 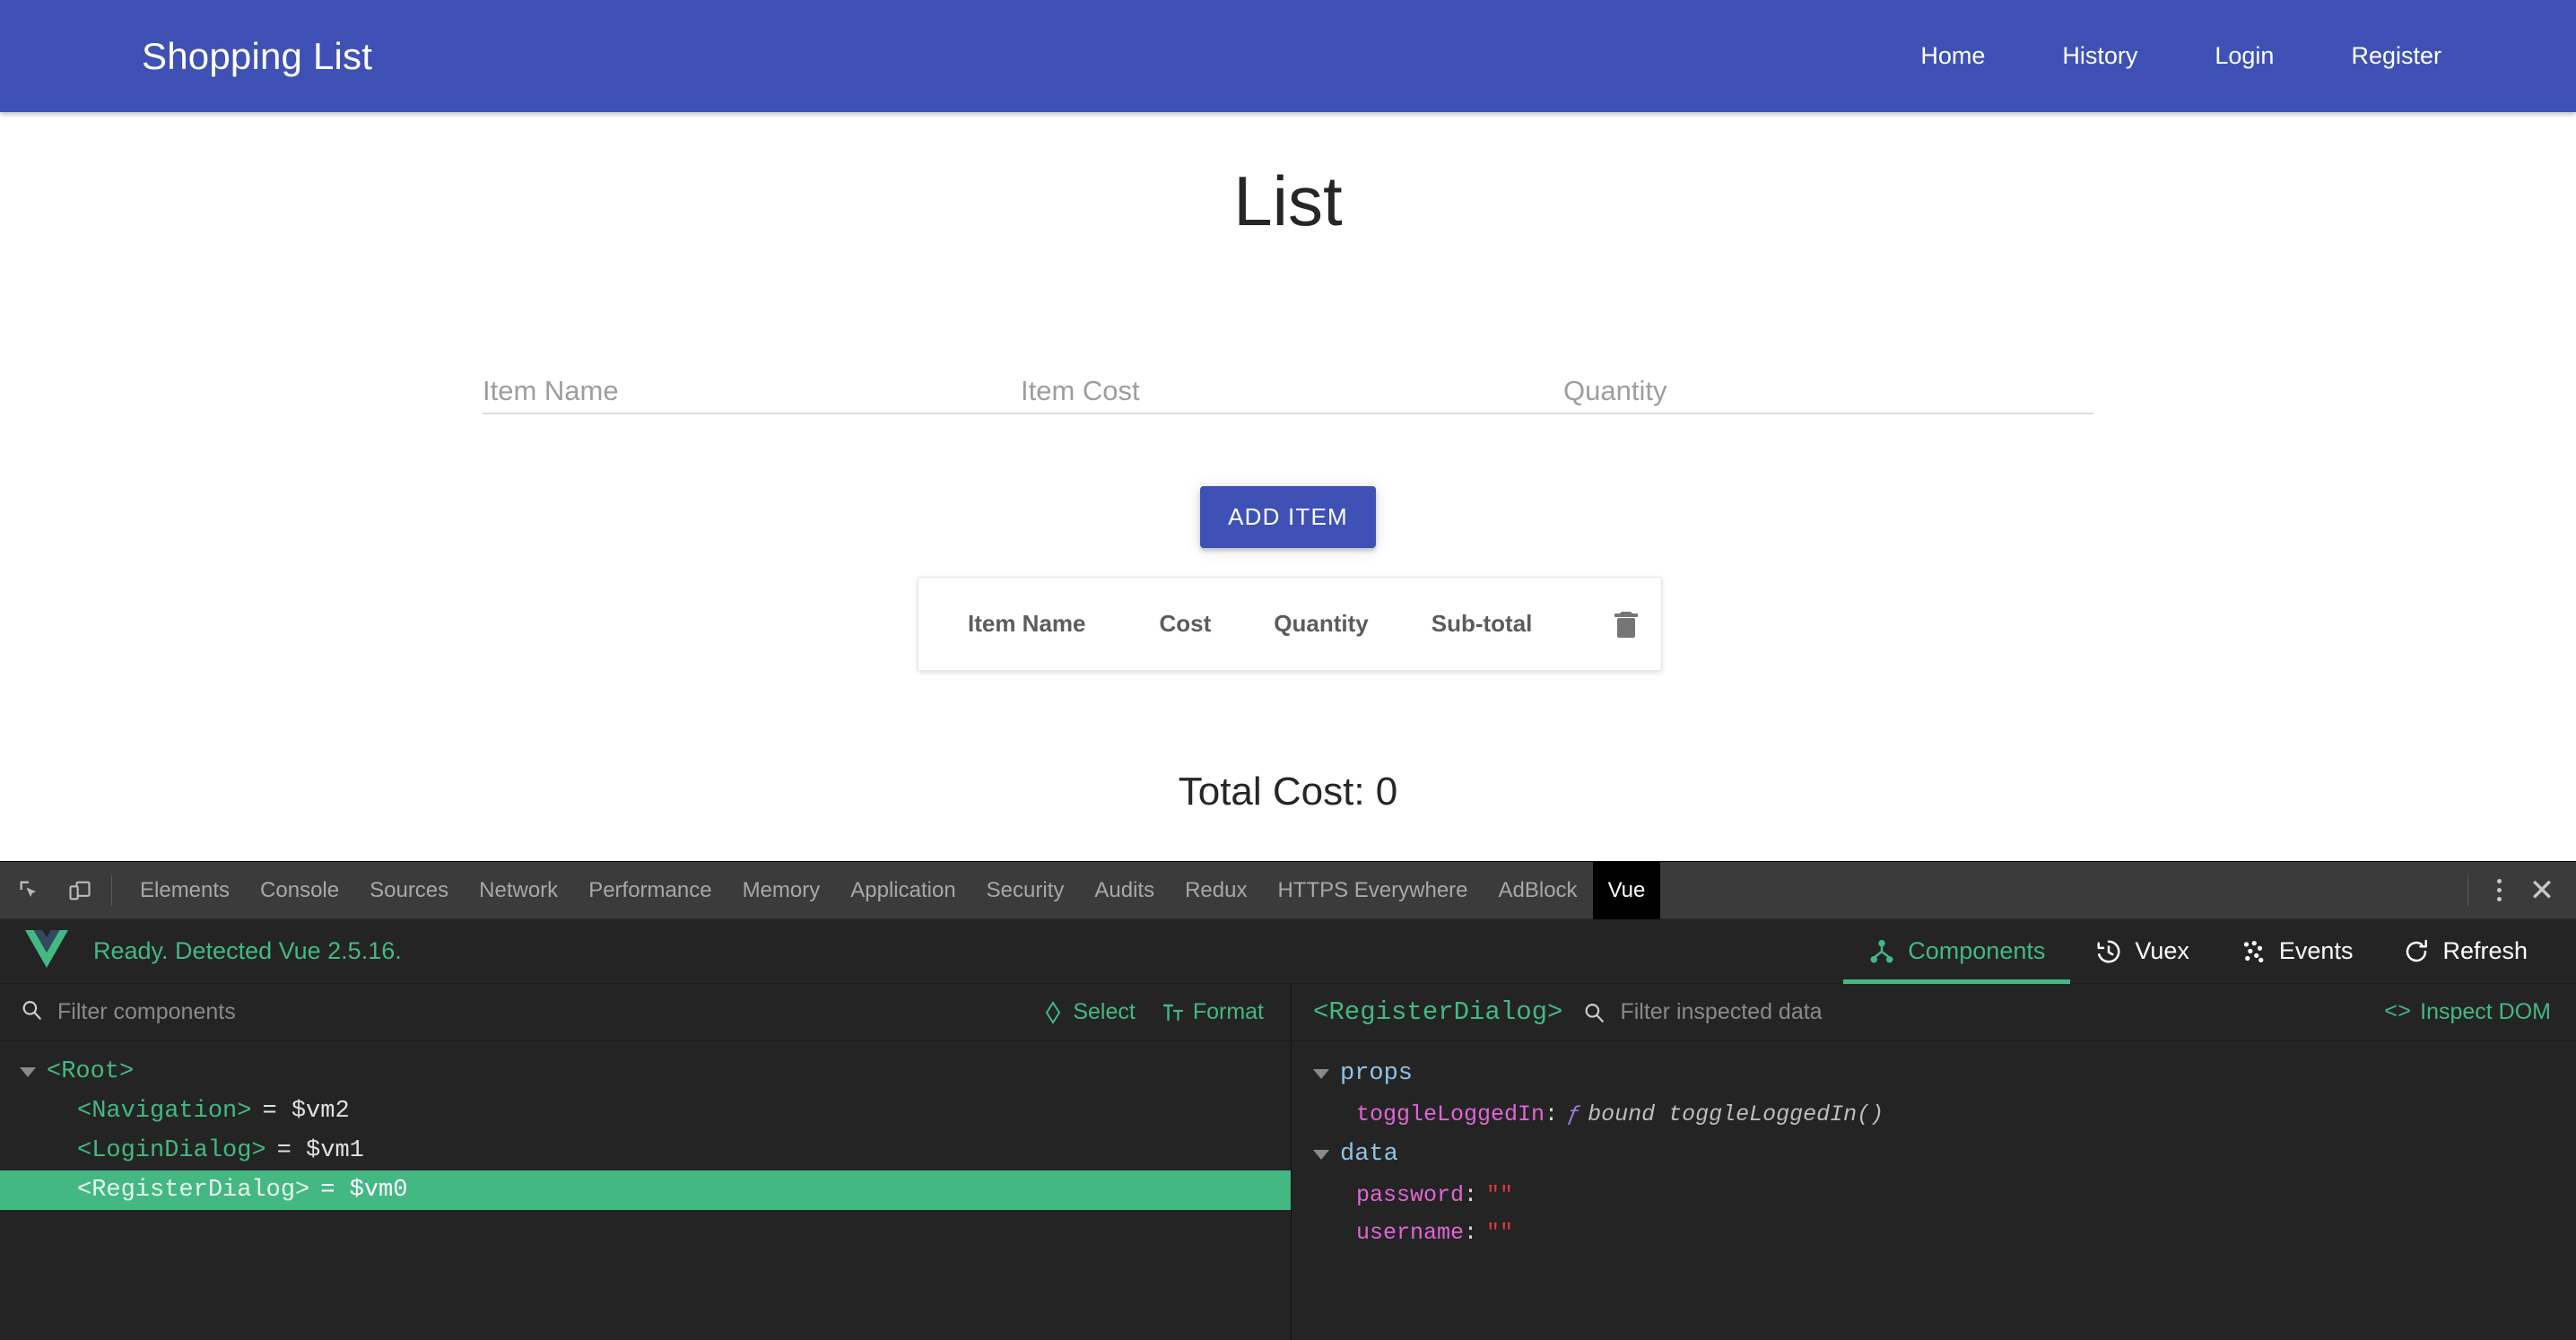 I want to click on devtools-tab-console: Console, so click(x=299, y=890).